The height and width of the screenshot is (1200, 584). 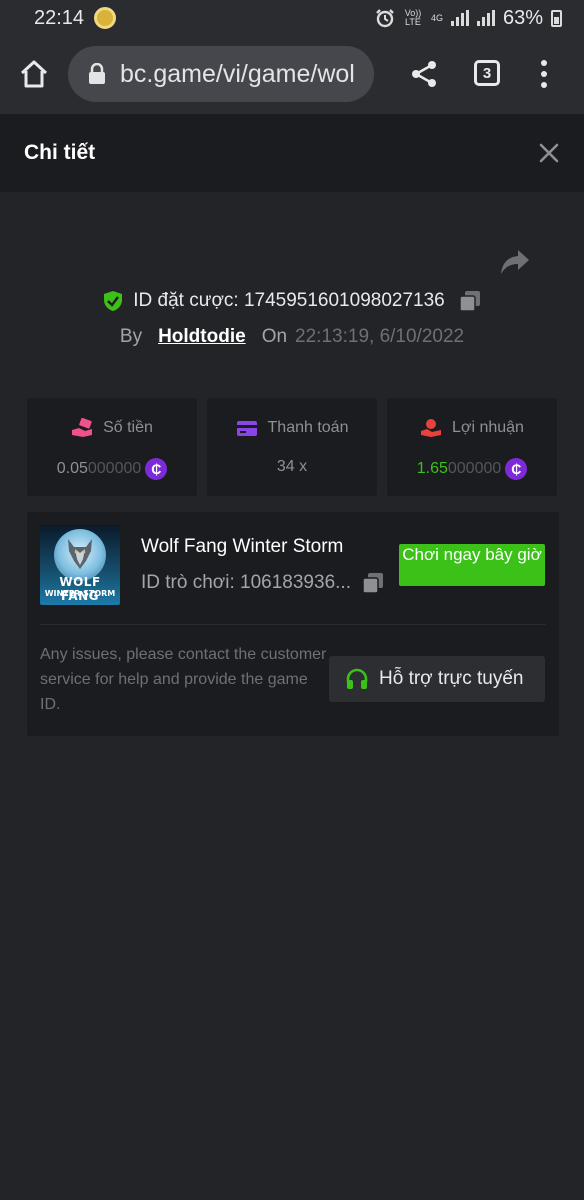 What do you see at coordinates (72, 468) in the screenshot?
I see `stat-amount-value: 0.05` at bounding box center [72, 468].